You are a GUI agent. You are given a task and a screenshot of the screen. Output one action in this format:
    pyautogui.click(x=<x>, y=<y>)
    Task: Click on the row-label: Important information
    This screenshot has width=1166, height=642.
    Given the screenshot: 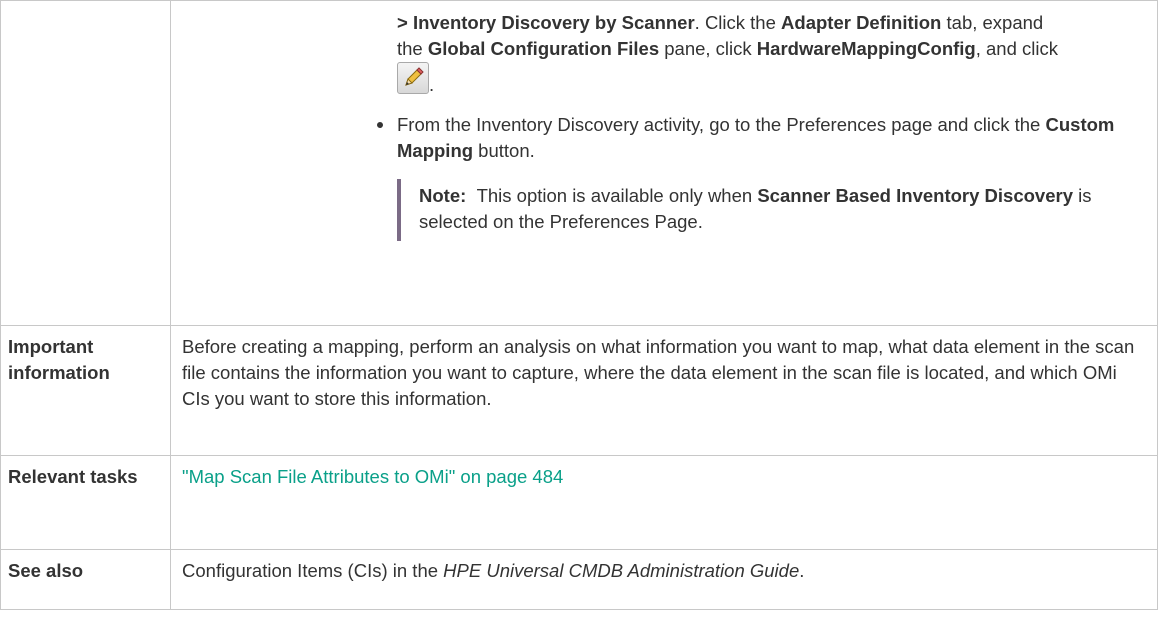 What is the action you would take?
    pyautogui.click(x=85, y=390)
    